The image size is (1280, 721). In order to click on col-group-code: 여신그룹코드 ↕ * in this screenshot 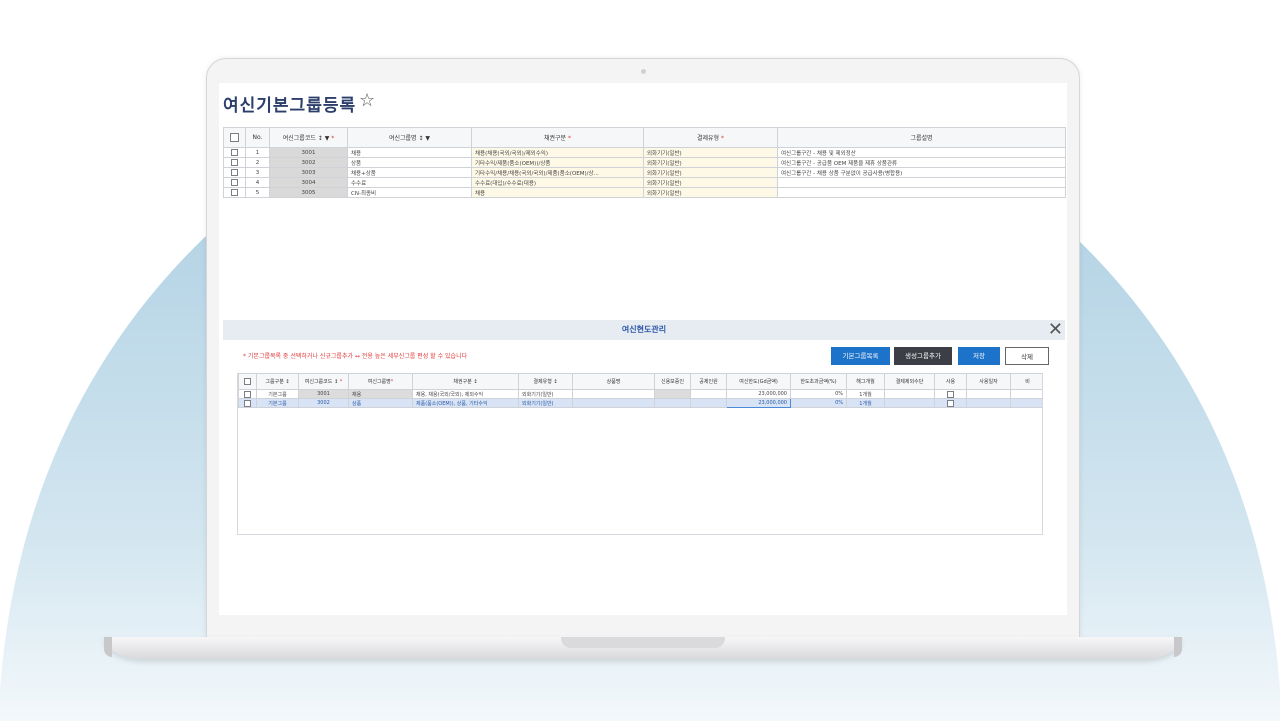, I will do `click(323, 381)`.